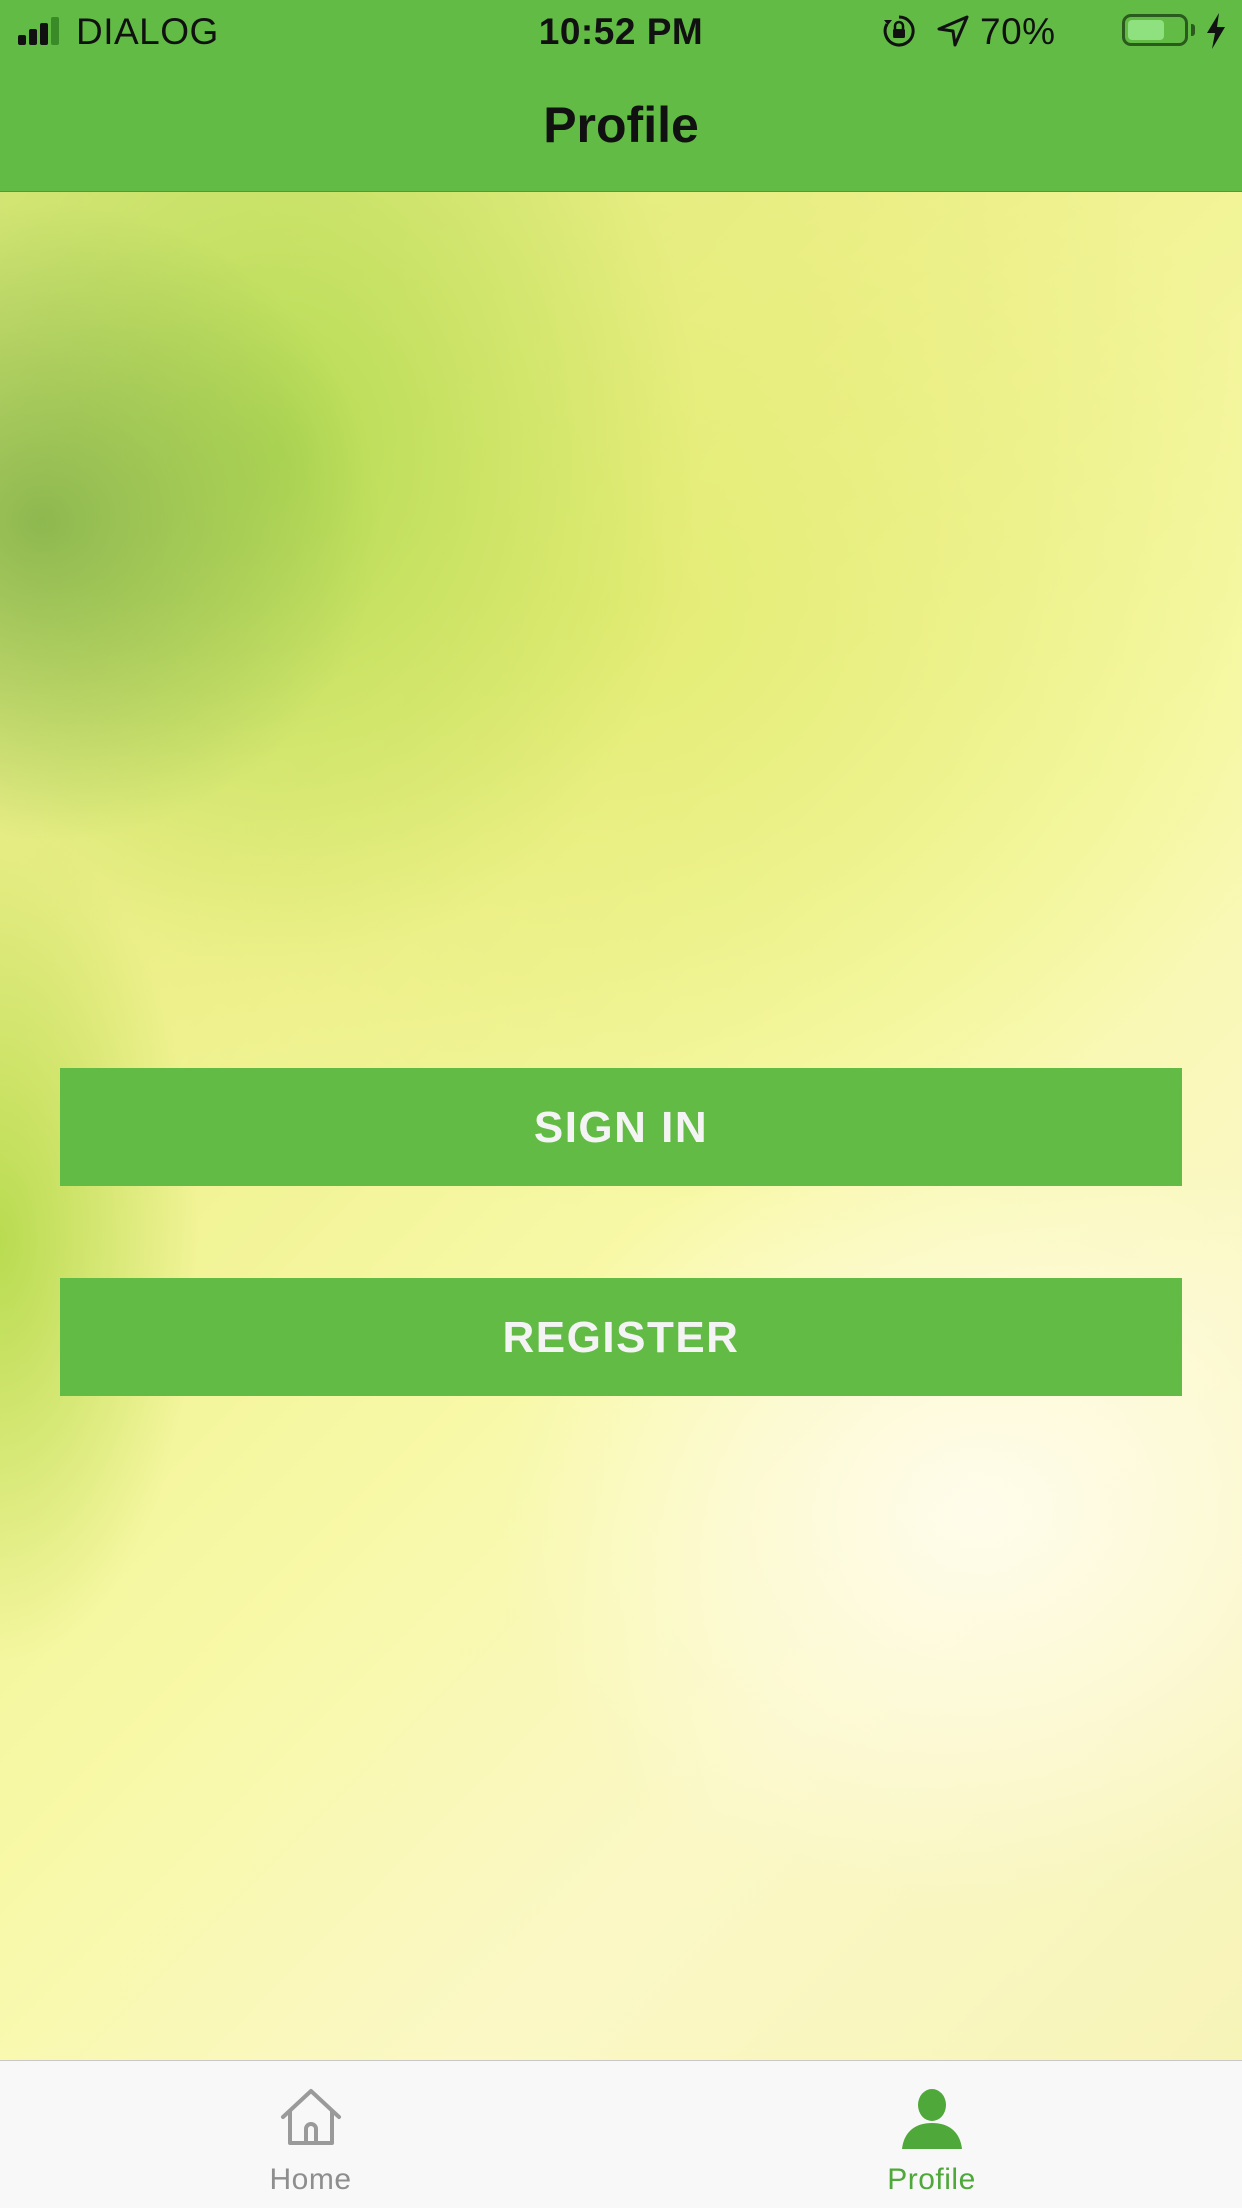  I want to click on sign-in-button: SIGN IN, so click(621, 1127).